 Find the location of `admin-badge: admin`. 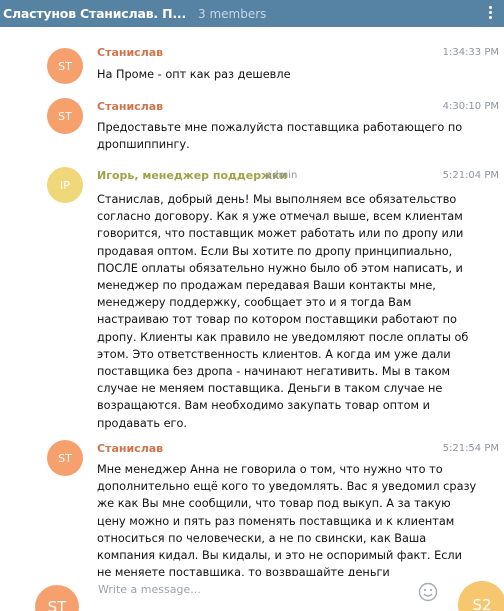

admin-badge: admin is located at coordinates (282, 175).